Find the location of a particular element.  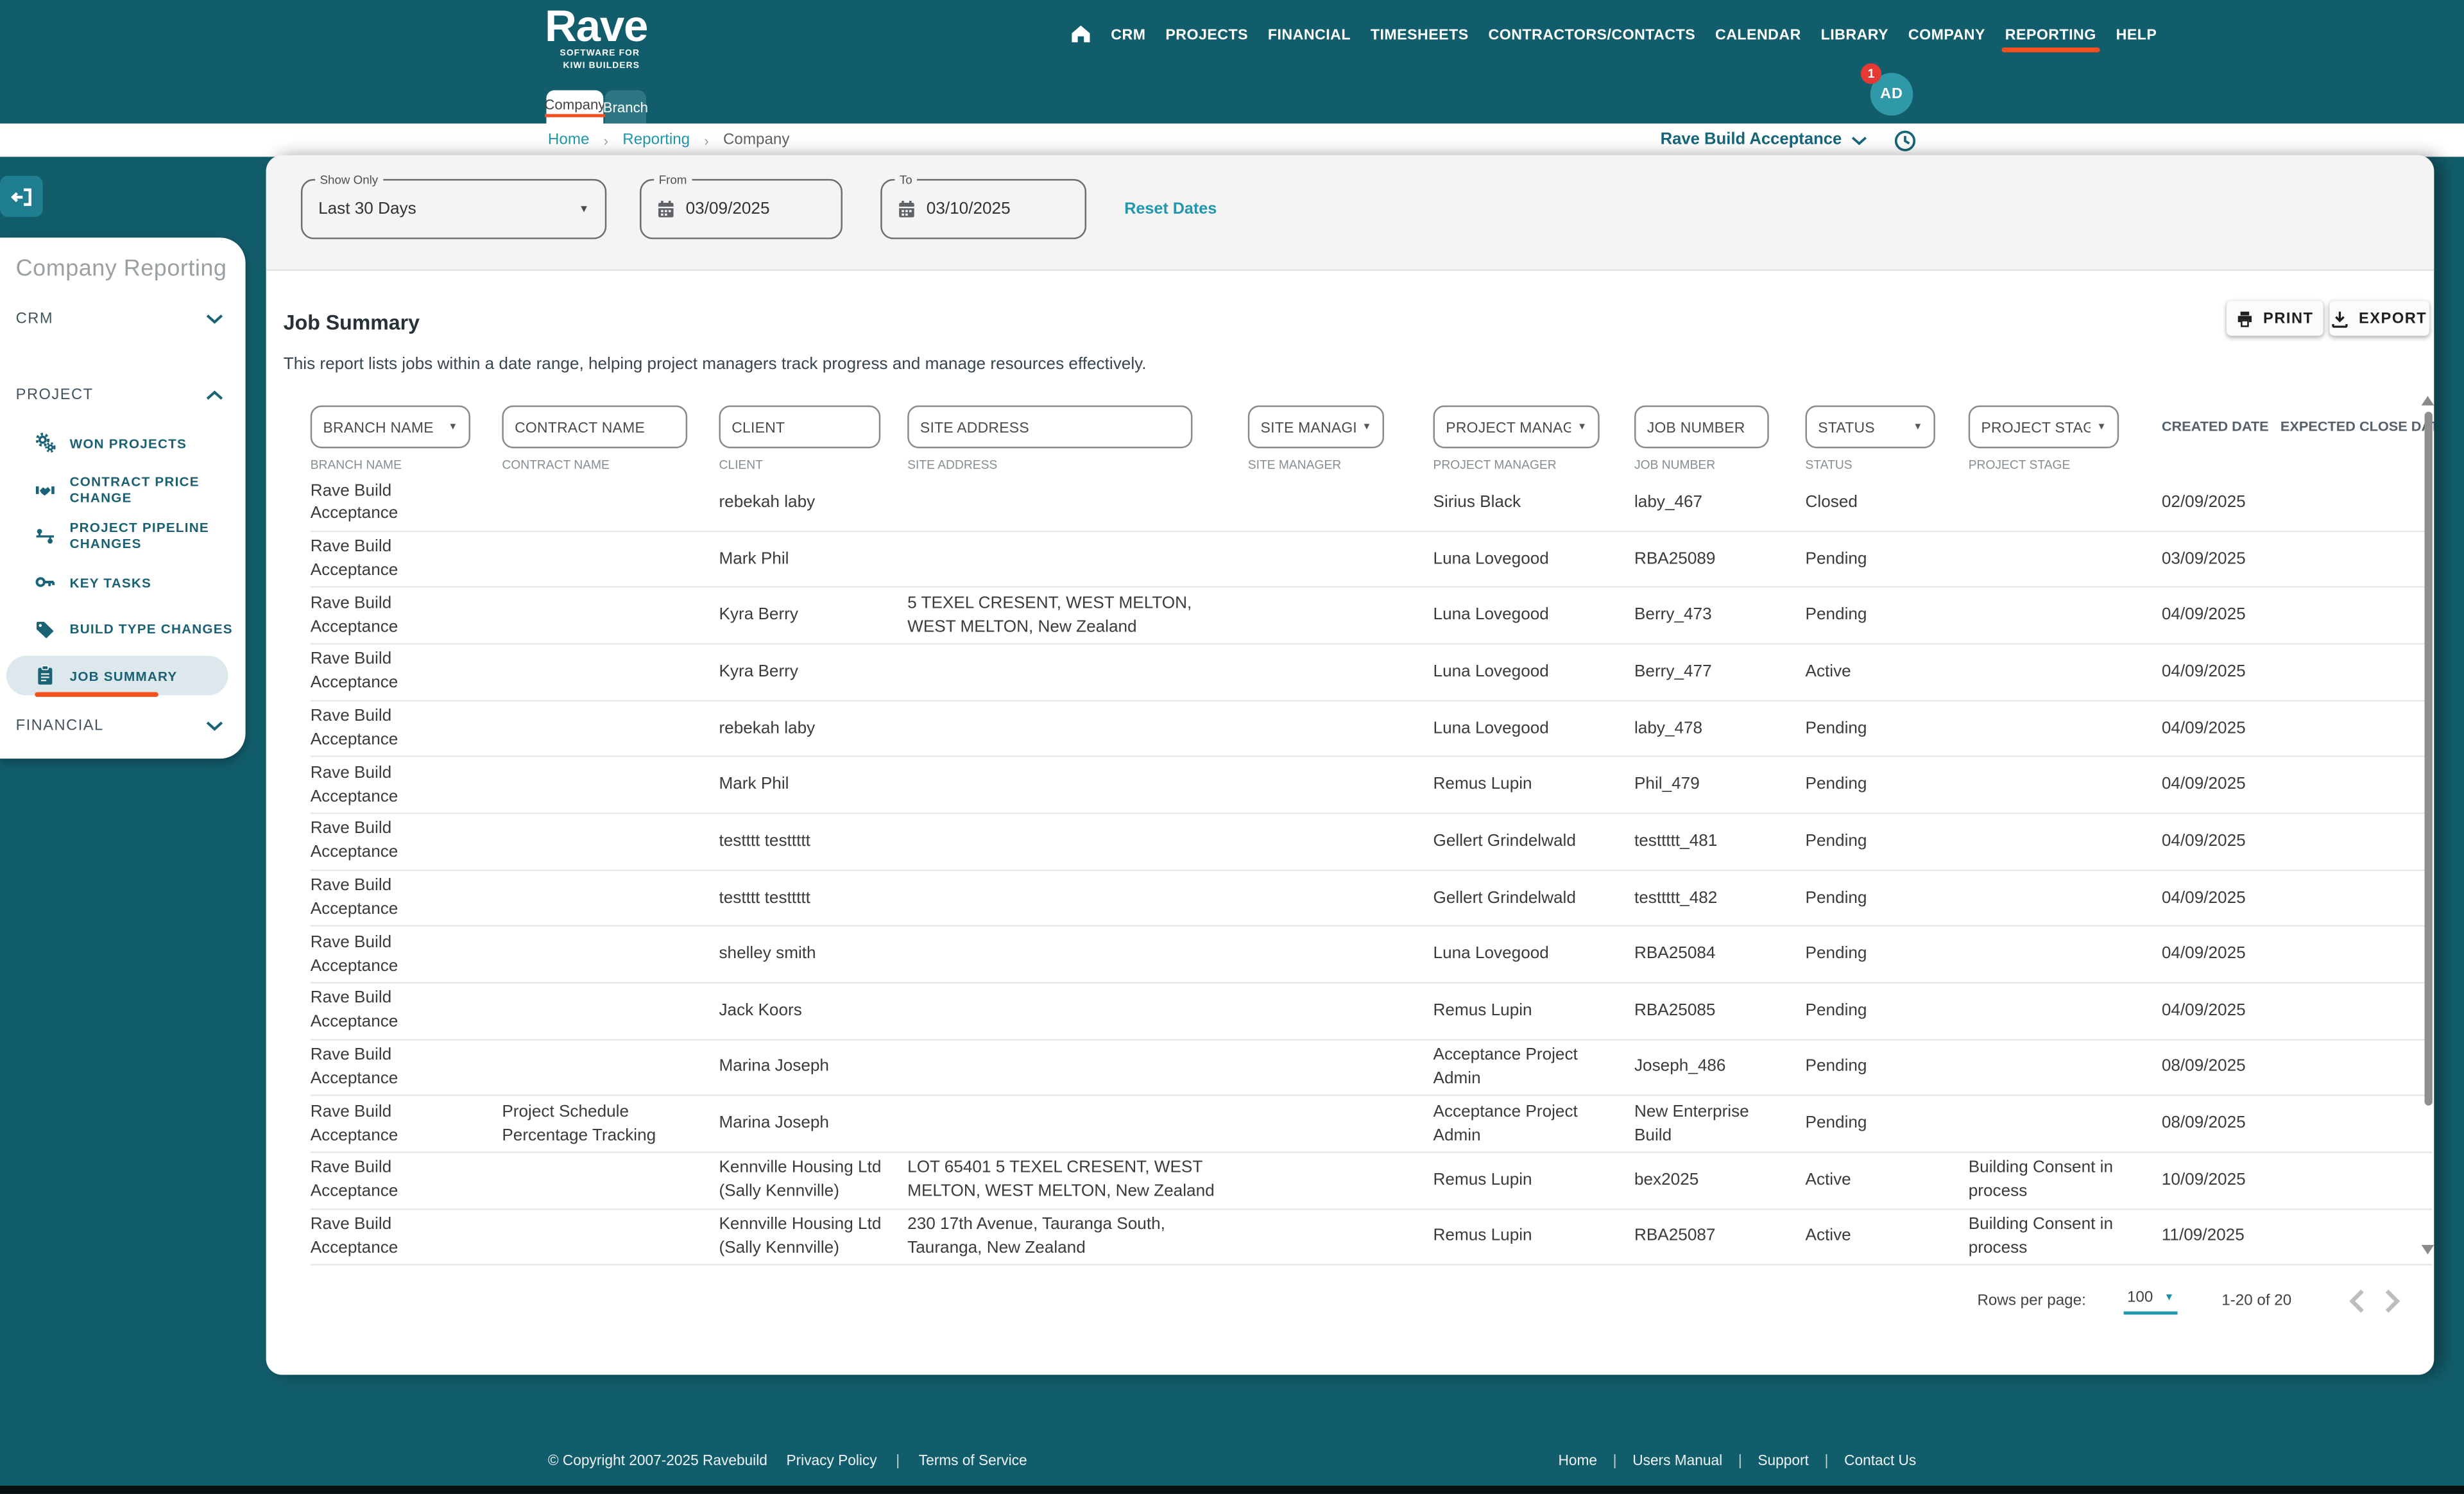

to-date-field: To 03/10/2025 is located at coordinates (984, 206).